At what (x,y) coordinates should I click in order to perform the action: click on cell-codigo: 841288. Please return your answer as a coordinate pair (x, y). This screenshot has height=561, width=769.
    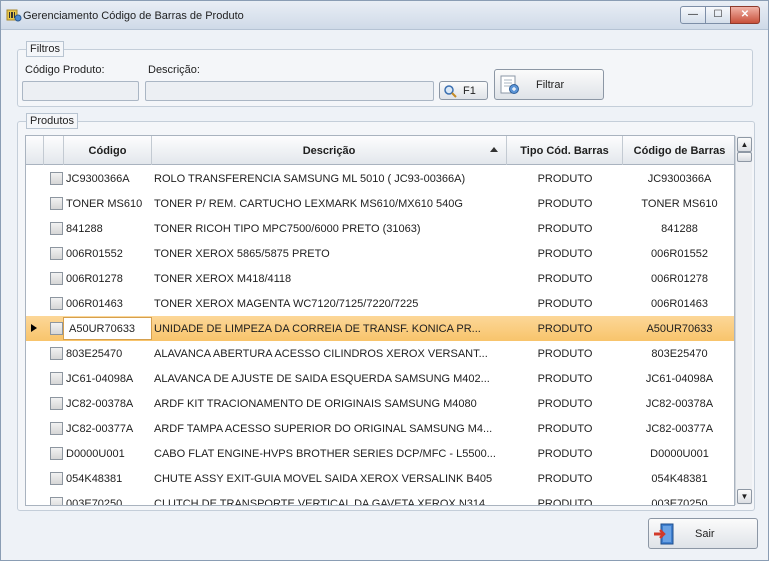
    Looking at the image, I should click on (109, 228).